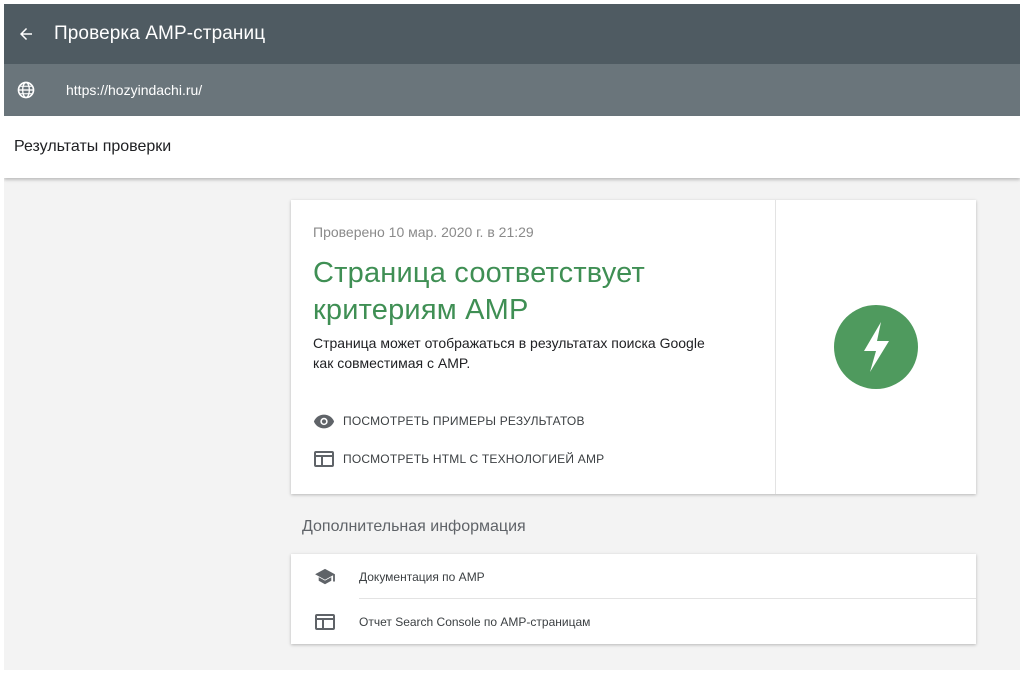 Image resolution: width=1024 pixels, height=674 pixels. I want to click on view-results-examples-label: ПОСМОТРЕТЬ ПРИМЕРЫ РЕЗУЛЬТАТОВ, so click(464, 421).